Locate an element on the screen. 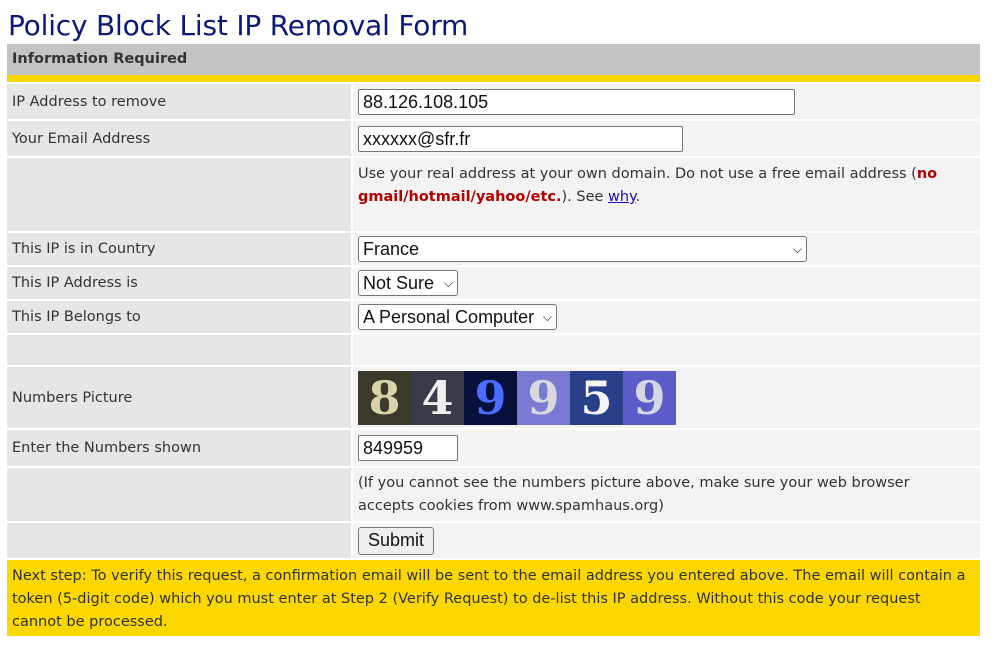 The image size is (999, 652). spacer-row is located at coordinates (493, 350).